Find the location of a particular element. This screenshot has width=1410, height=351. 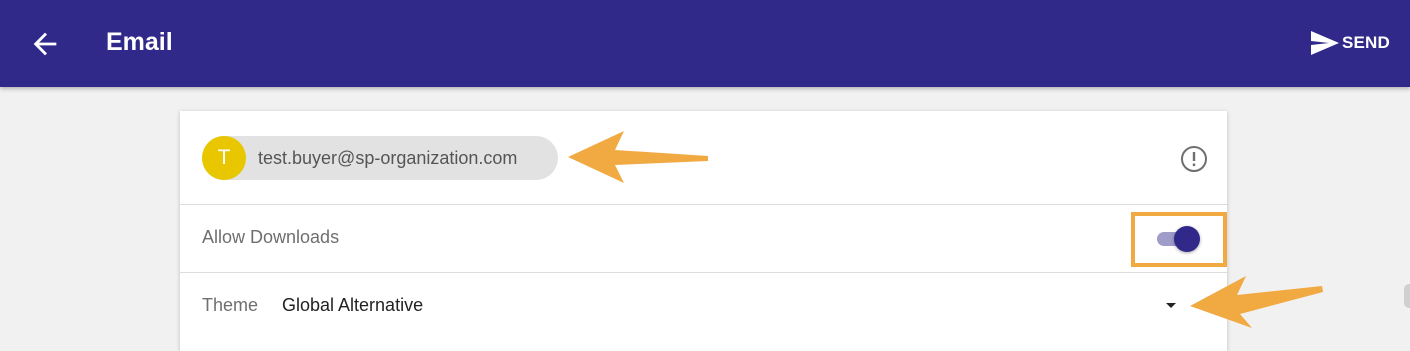

dropdown-caret-icon is located at coordinates (1171, 305).